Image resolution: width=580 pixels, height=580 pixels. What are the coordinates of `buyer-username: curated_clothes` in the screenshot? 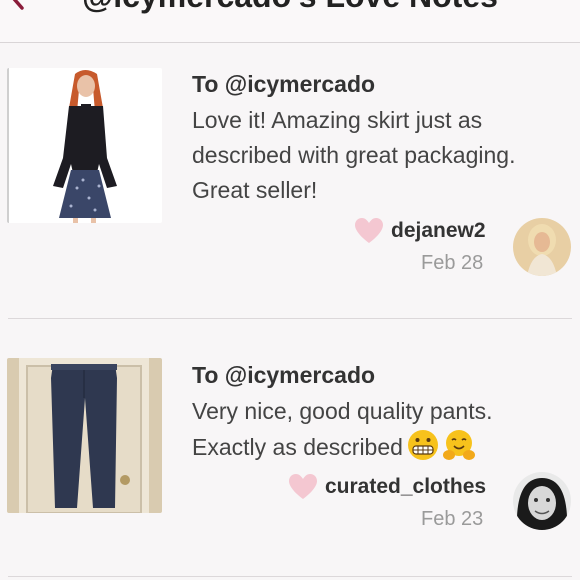 It's located at (405, 487).